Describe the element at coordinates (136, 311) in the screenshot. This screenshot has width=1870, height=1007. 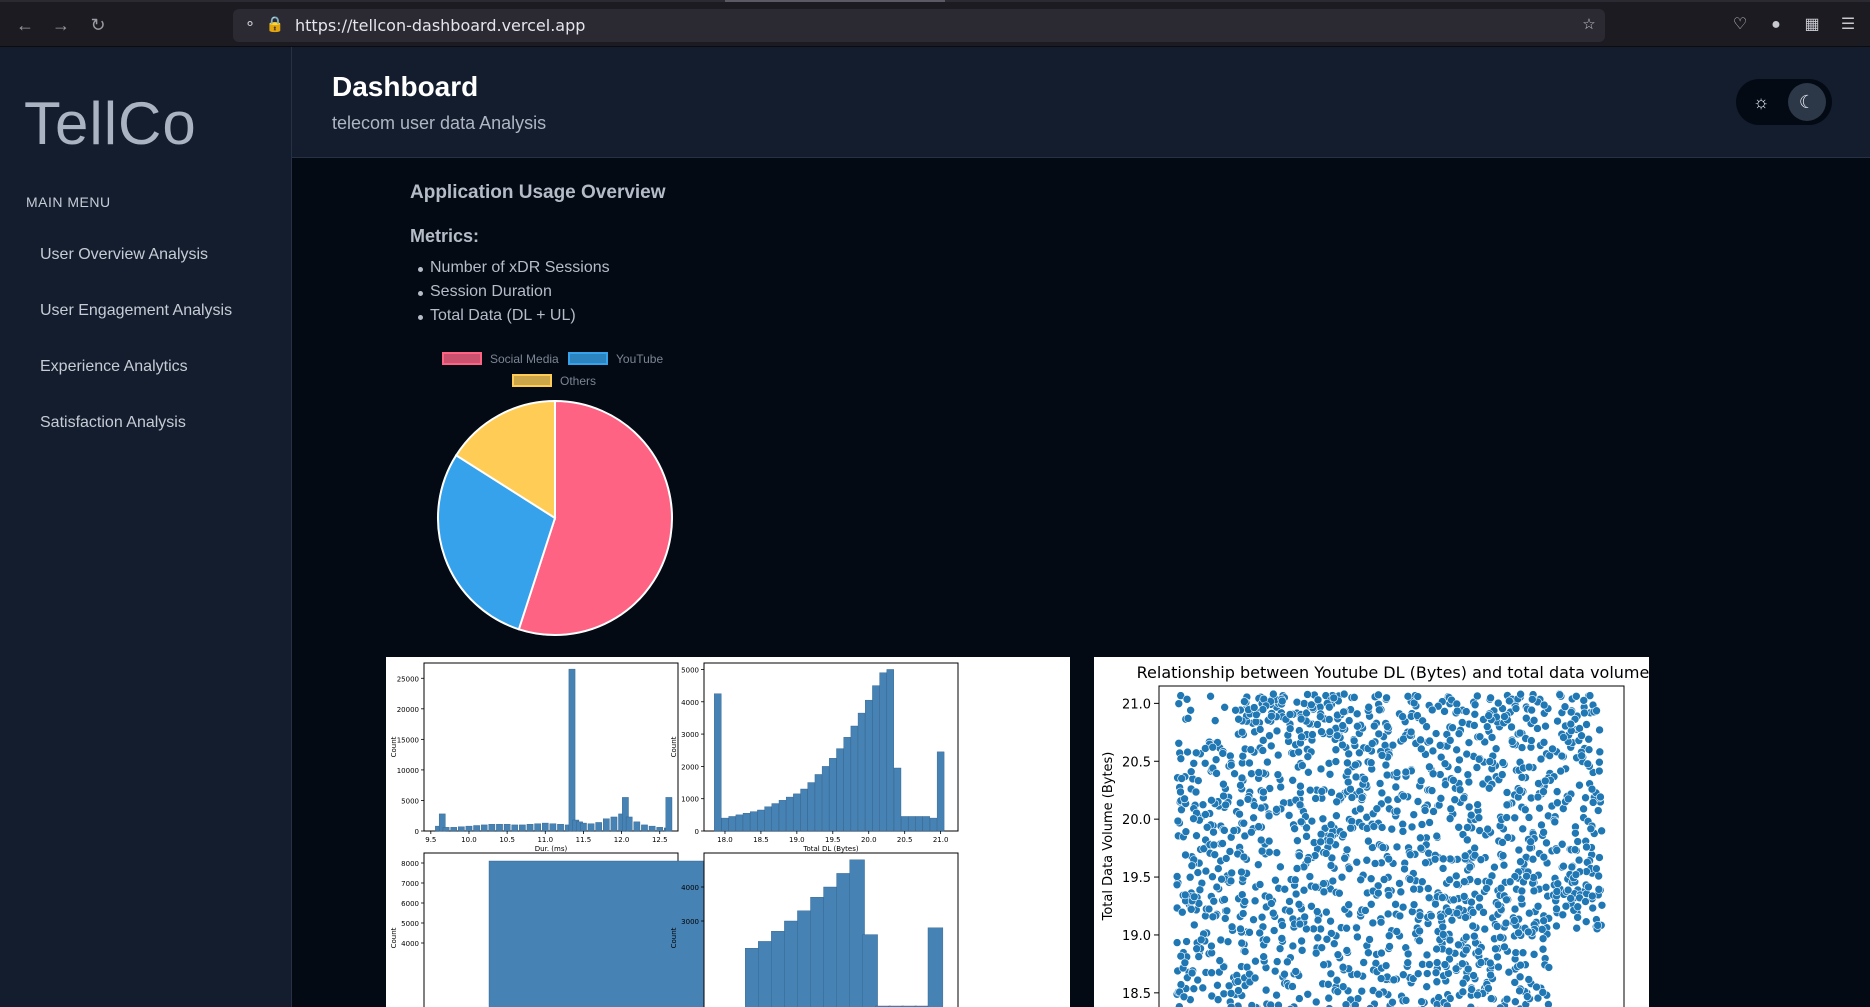
I see `sidebar-item-user-engagement: User Engagement Analysis` at that location.